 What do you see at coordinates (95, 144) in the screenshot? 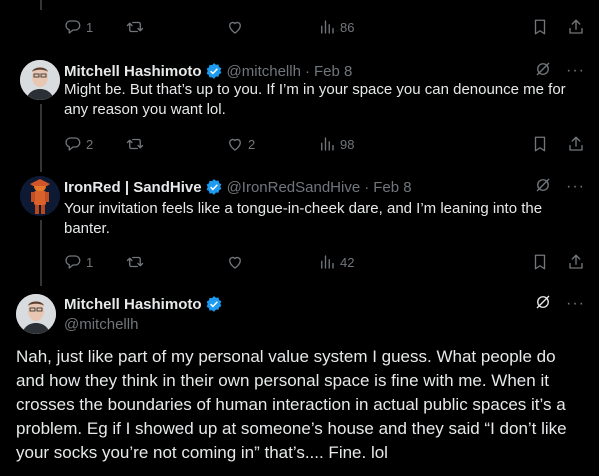
I see `reply-button: 2` at bounding box center [95, 144].